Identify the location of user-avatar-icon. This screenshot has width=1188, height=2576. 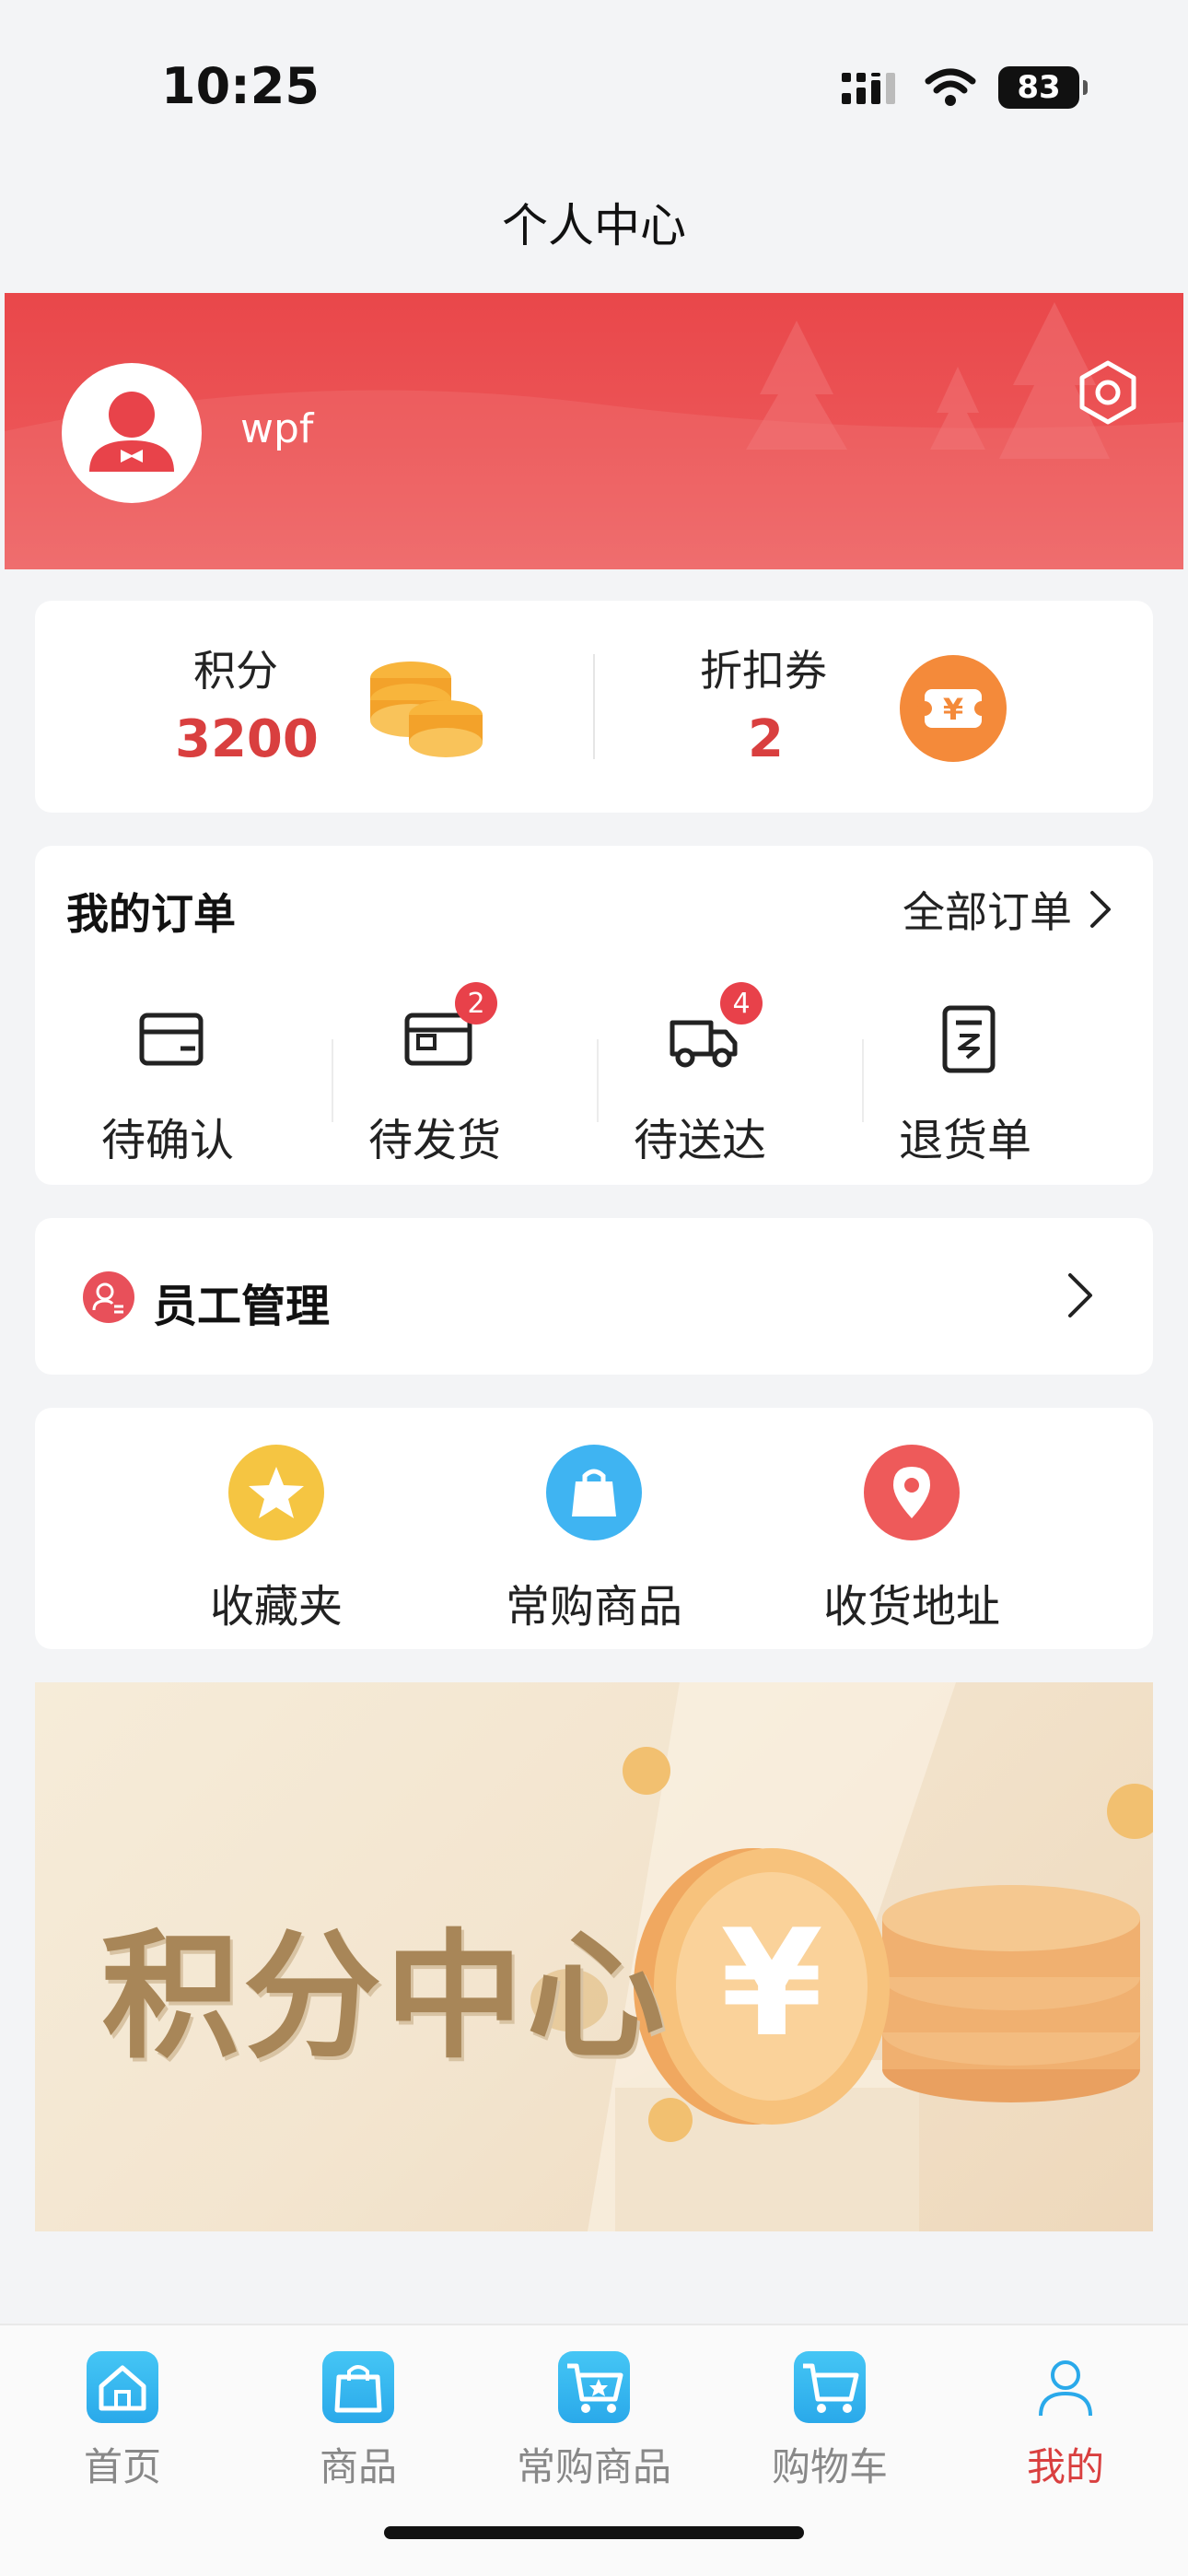
(131, 432).